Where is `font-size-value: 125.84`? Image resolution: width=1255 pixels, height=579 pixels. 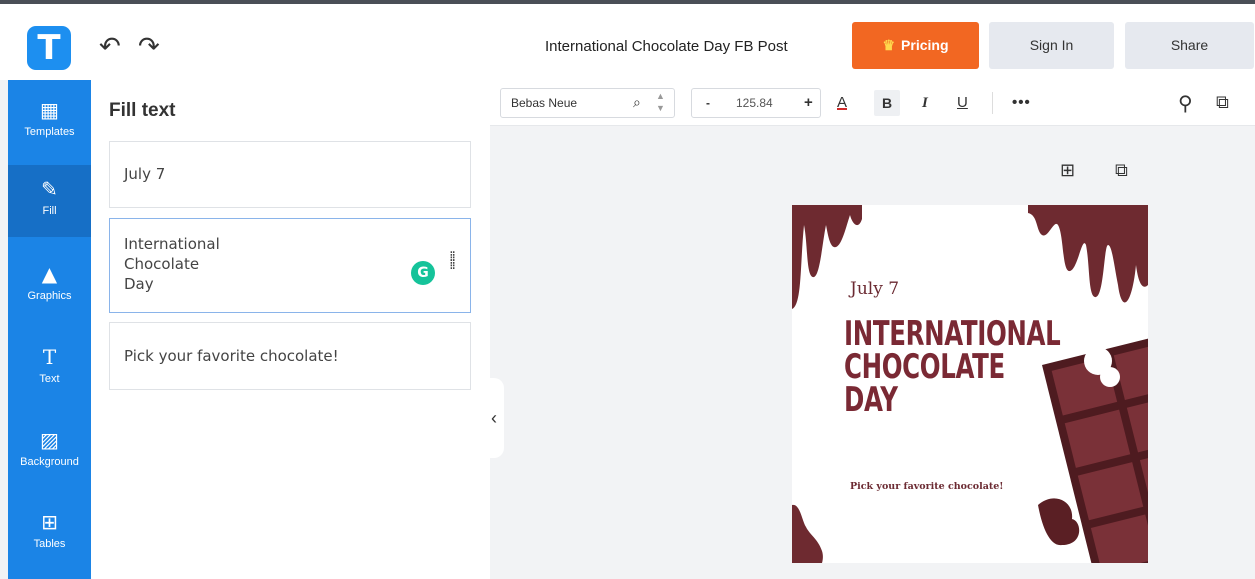 font-size-value: 125.84 is located at coordinates (754, 103).